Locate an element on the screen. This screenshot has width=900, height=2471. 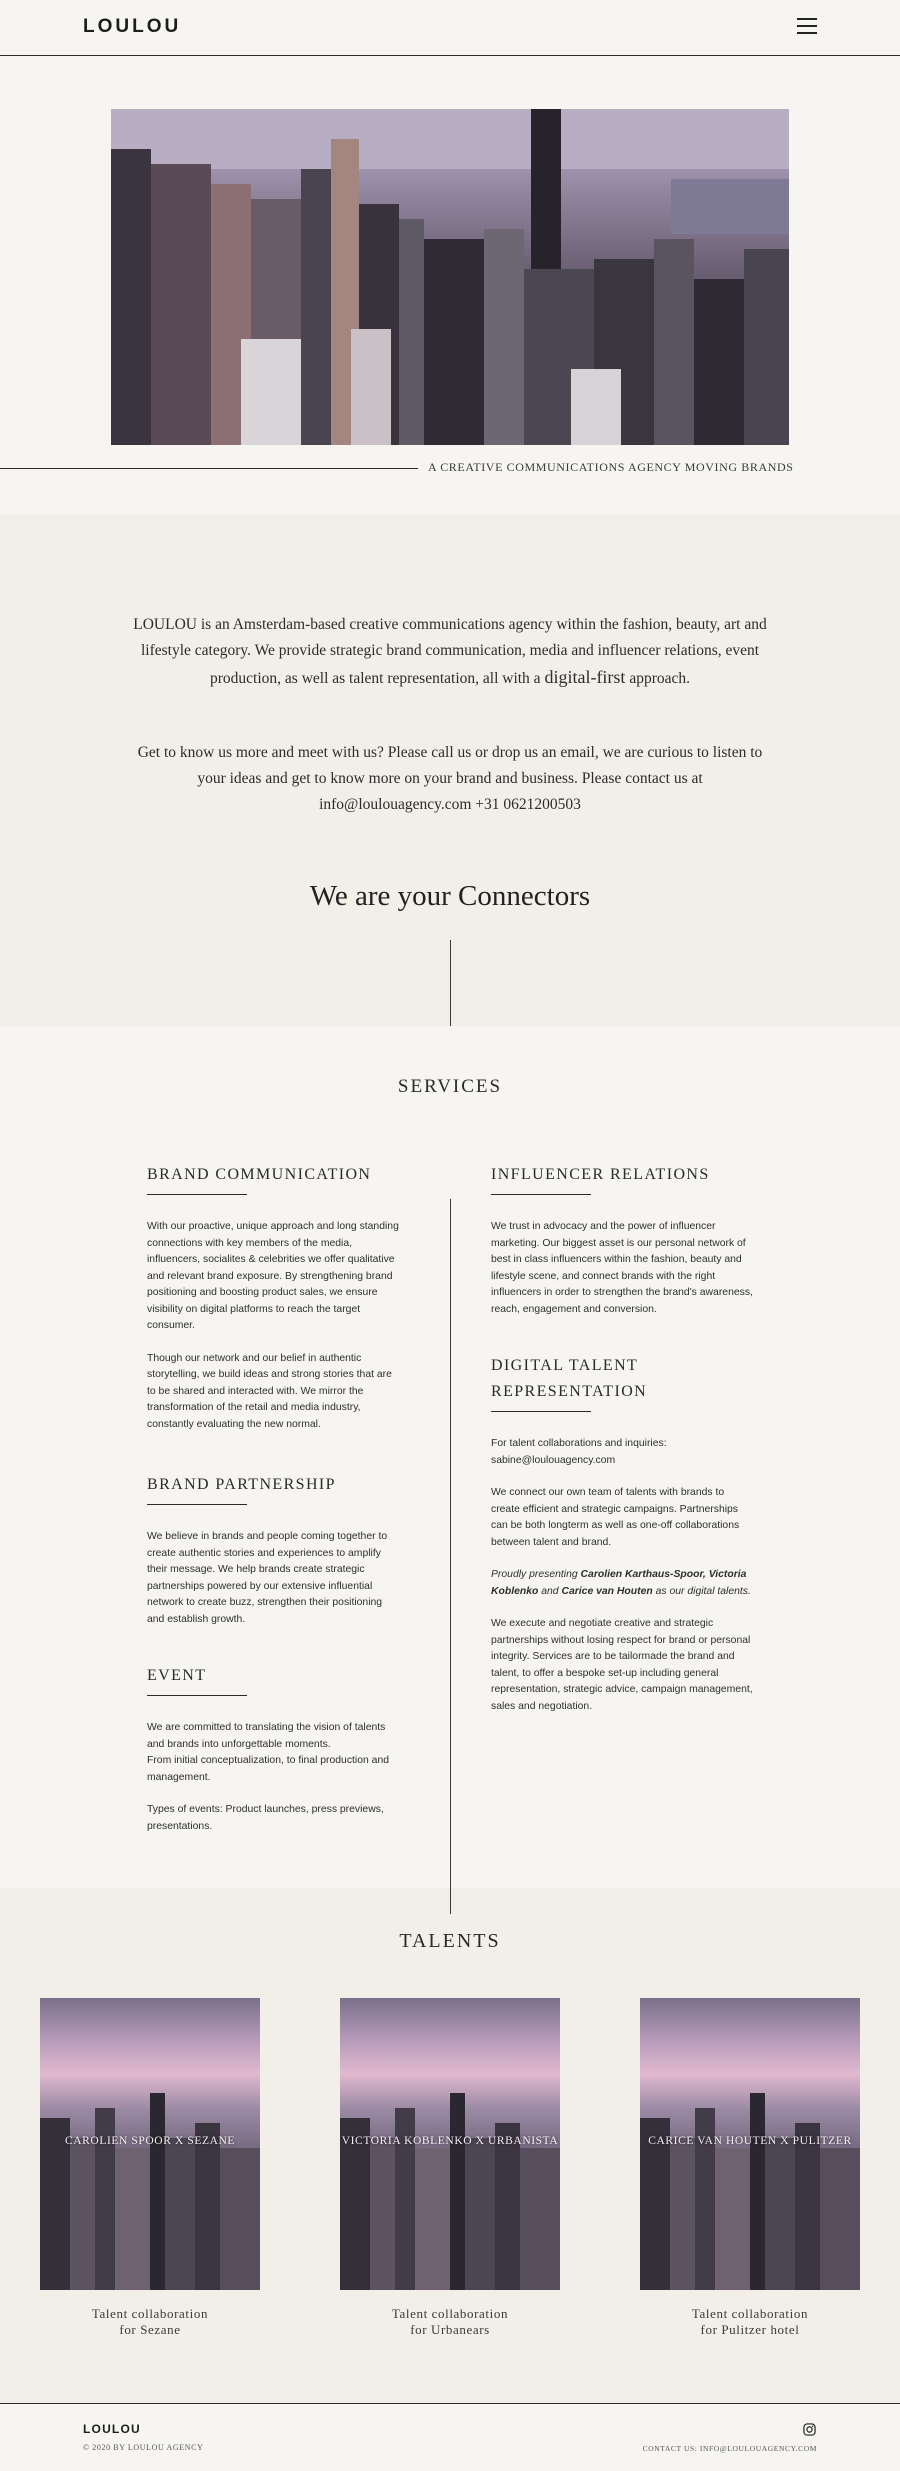
talent-caption-line2: for Urbanears is located at coordinates (450, 2329).